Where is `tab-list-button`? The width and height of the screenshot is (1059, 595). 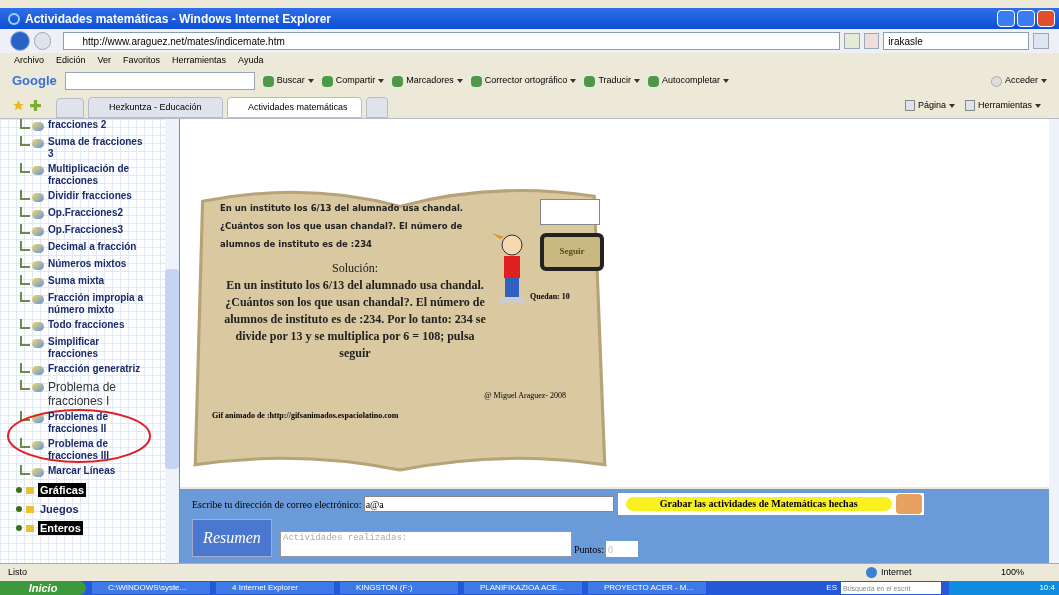 tab-list-button is located at coordinates (70, 108).